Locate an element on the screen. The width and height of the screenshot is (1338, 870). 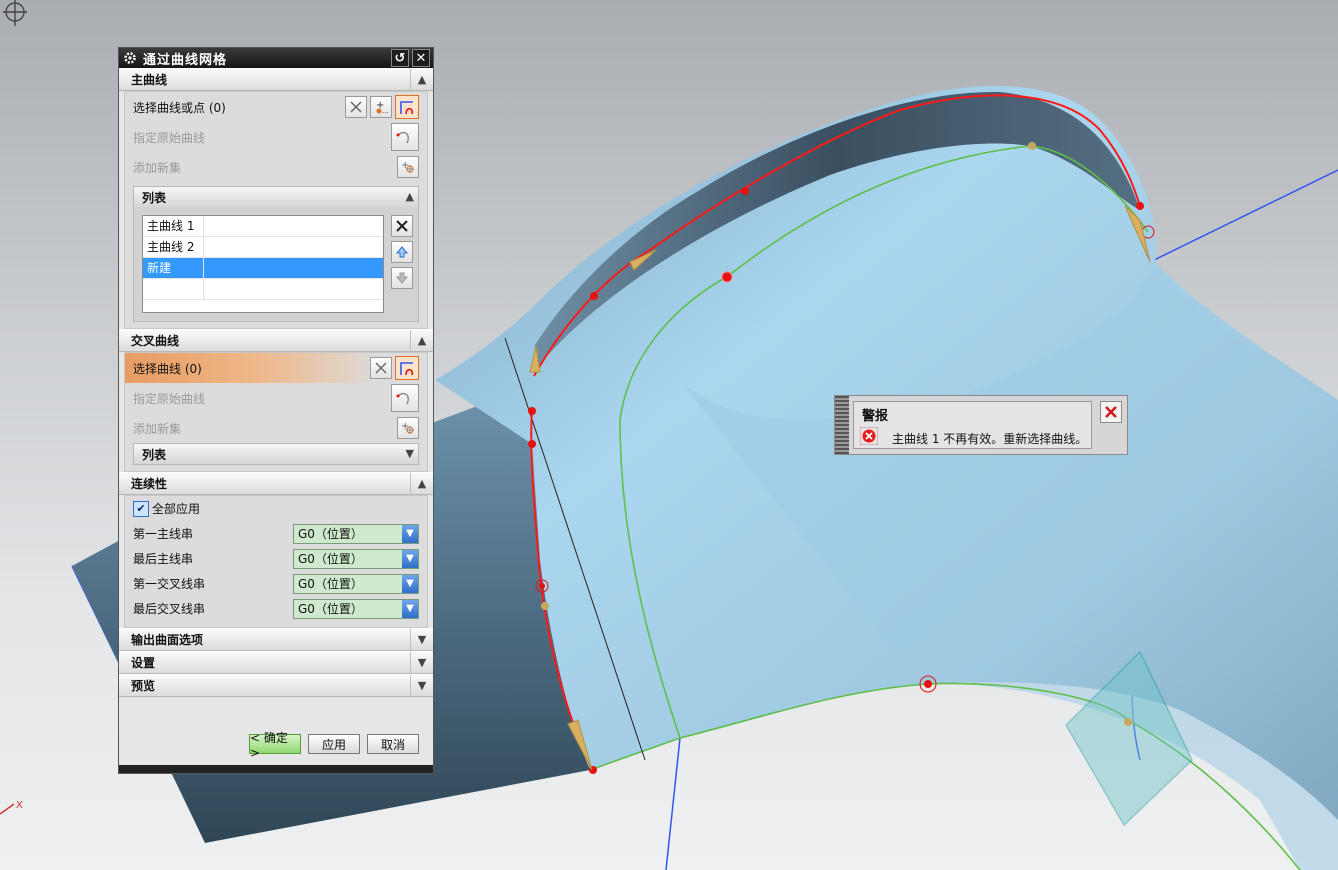
list-item: 主曲线 1 is located at coordinates (263, 226).